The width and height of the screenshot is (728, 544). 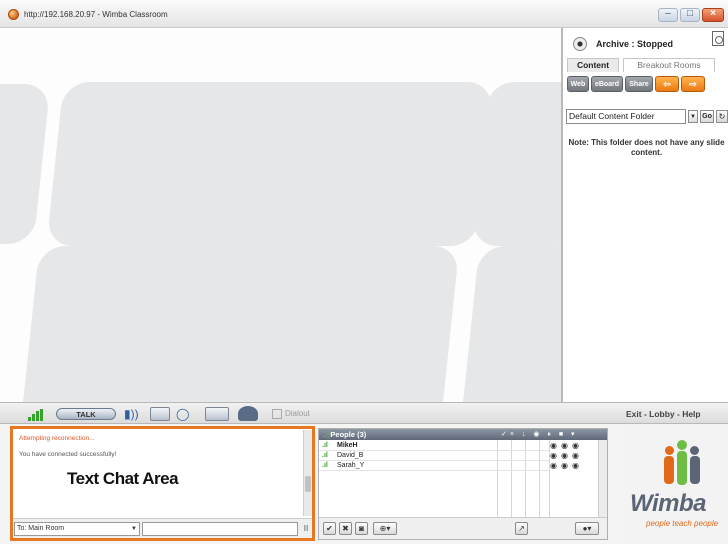 What do you see at coordinates (463, 434) in the screenshot?
I see `participants-header: People (3) ✓× ↓ ◉ ⏸ ■ ▾` at bounding box center [463, 434].